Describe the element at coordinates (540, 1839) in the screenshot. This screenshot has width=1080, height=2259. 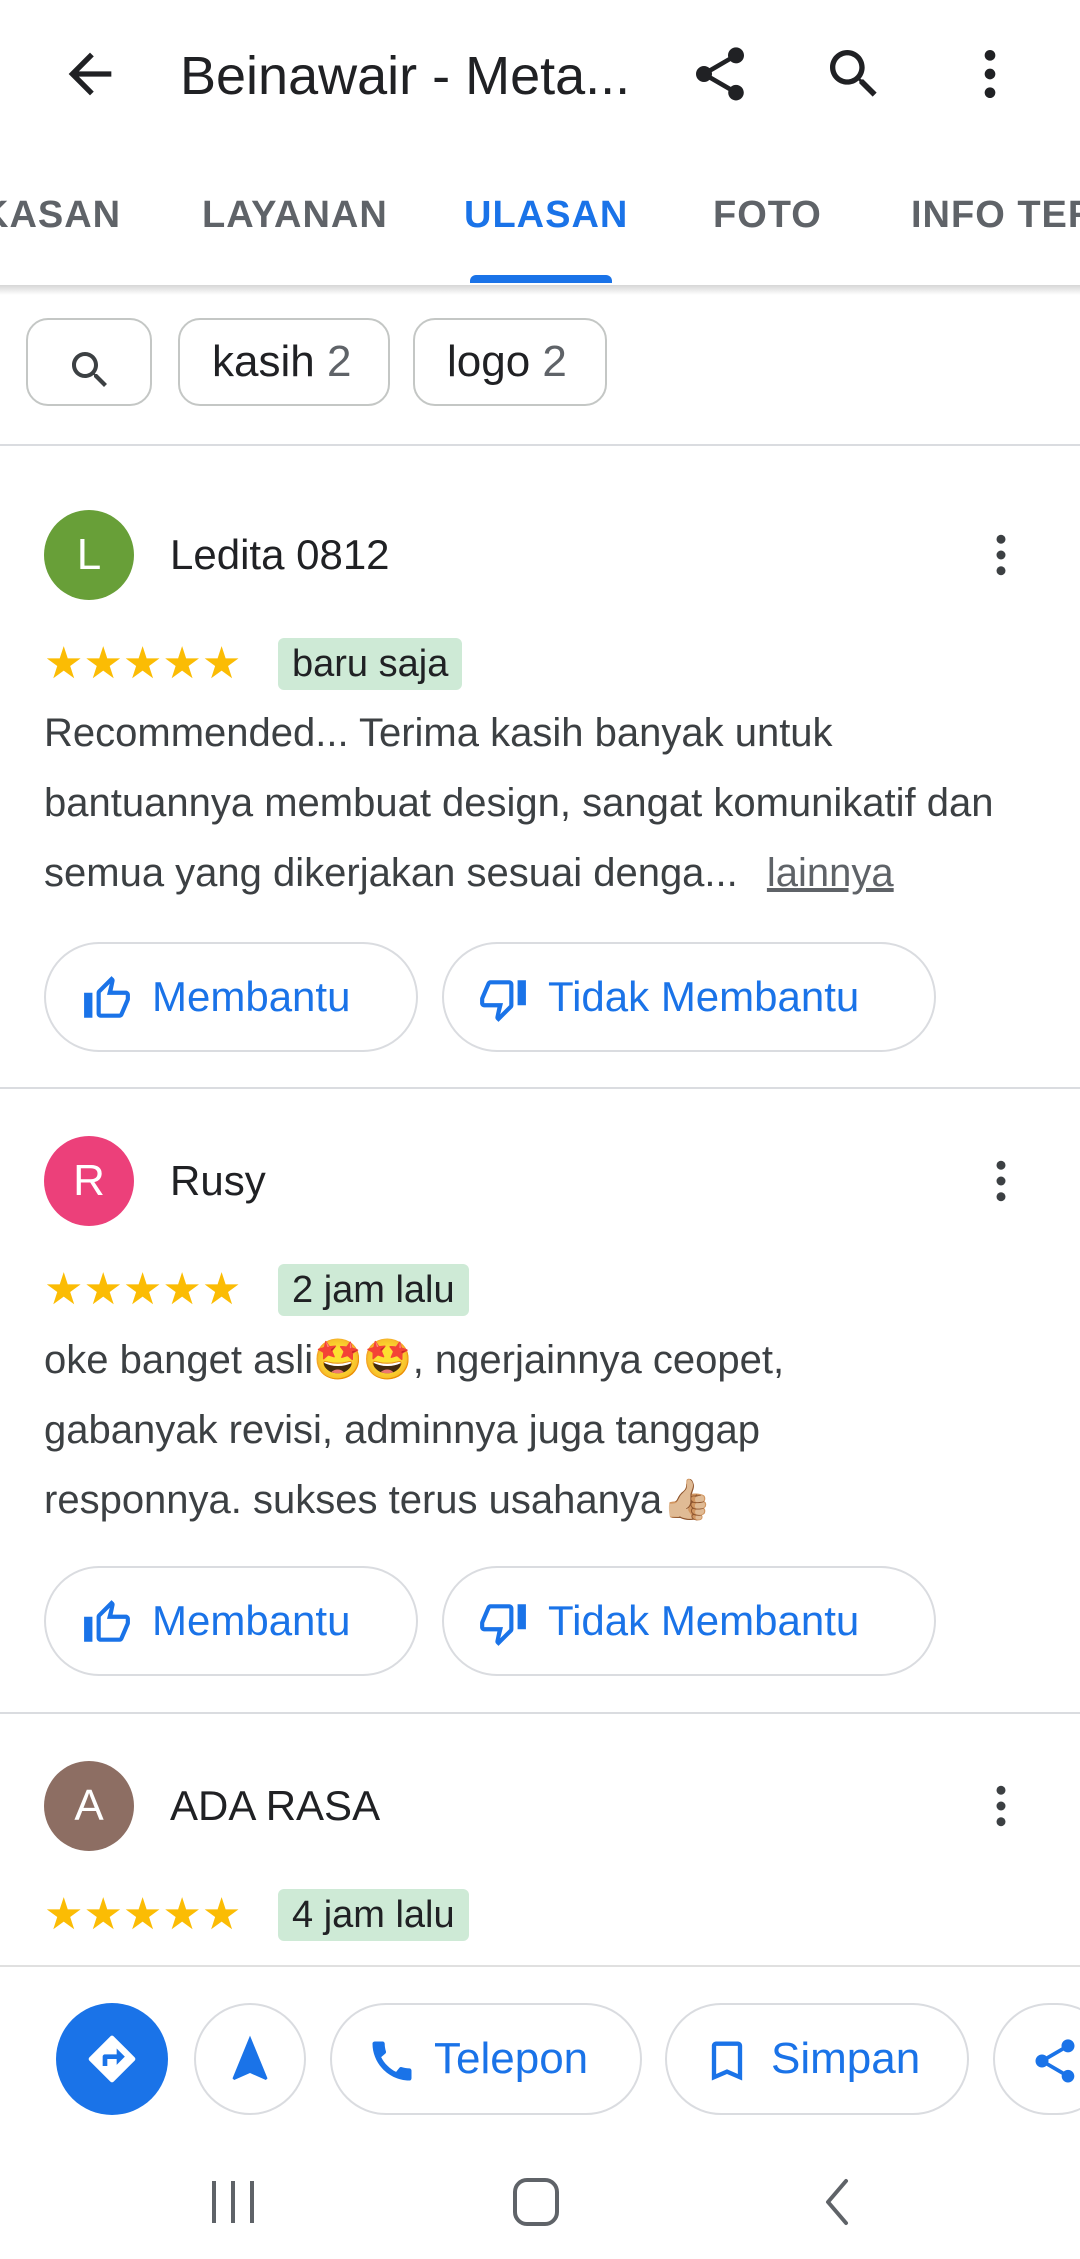
I see `review-card: A ADA RASA ★★★★★ 4 jam lalu` at that location.